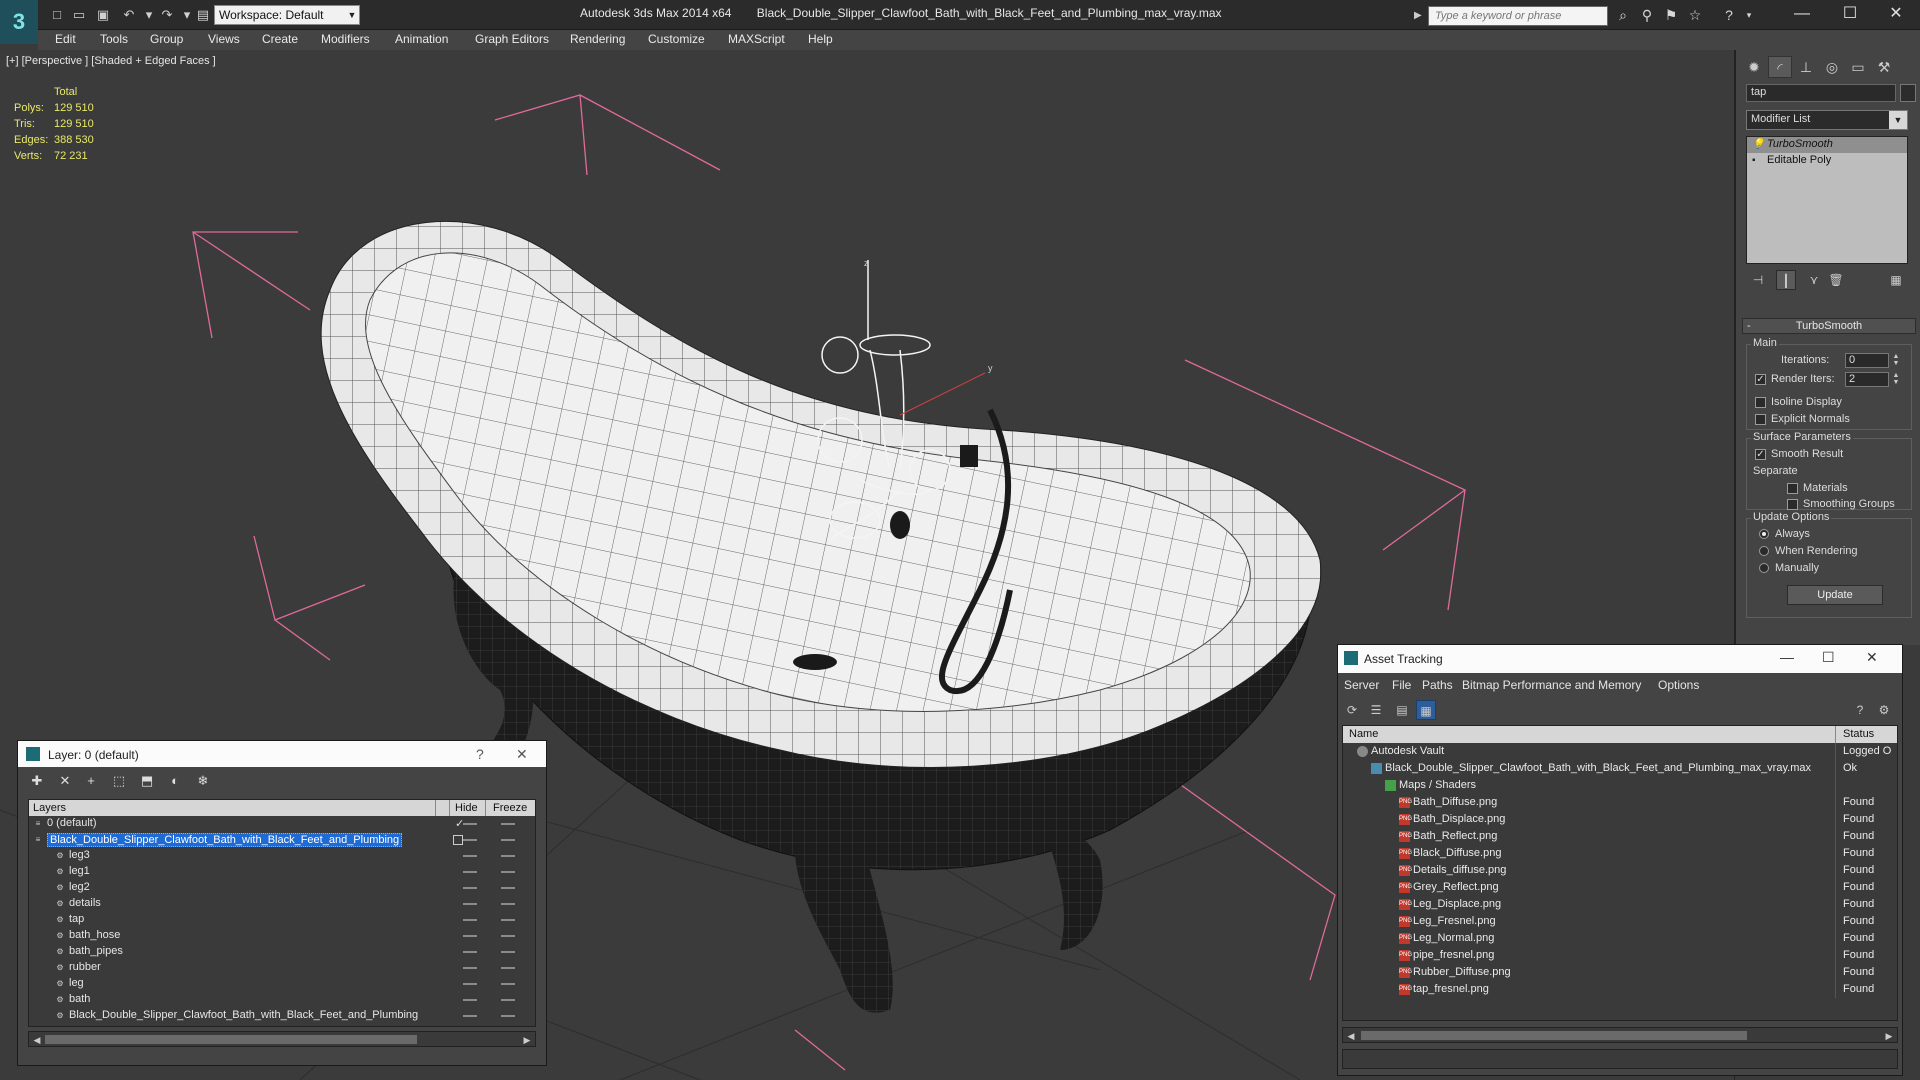  I want to click on modifier-stack: 💡 TurboSmooth ▪ Editable Poly, so click(1827, 200).